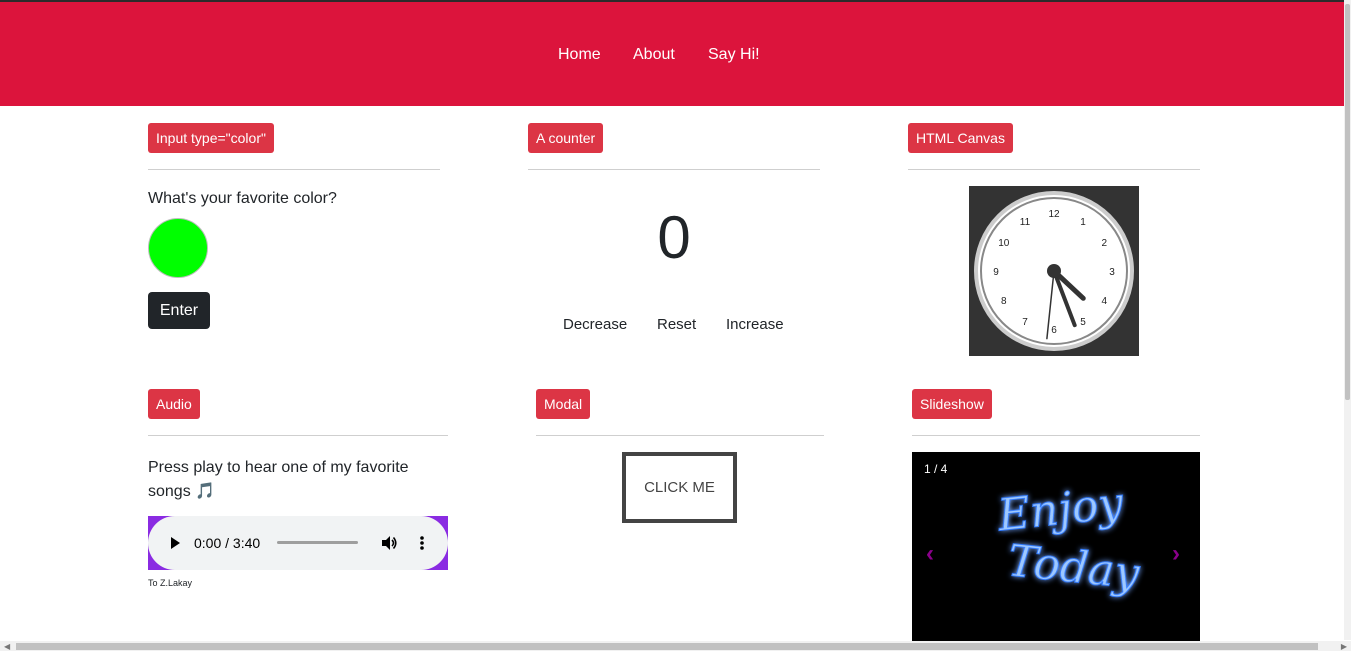 This screenshot has height=651, width=1351. I want to click on clock-number-11: 11, so click(1025, 222).